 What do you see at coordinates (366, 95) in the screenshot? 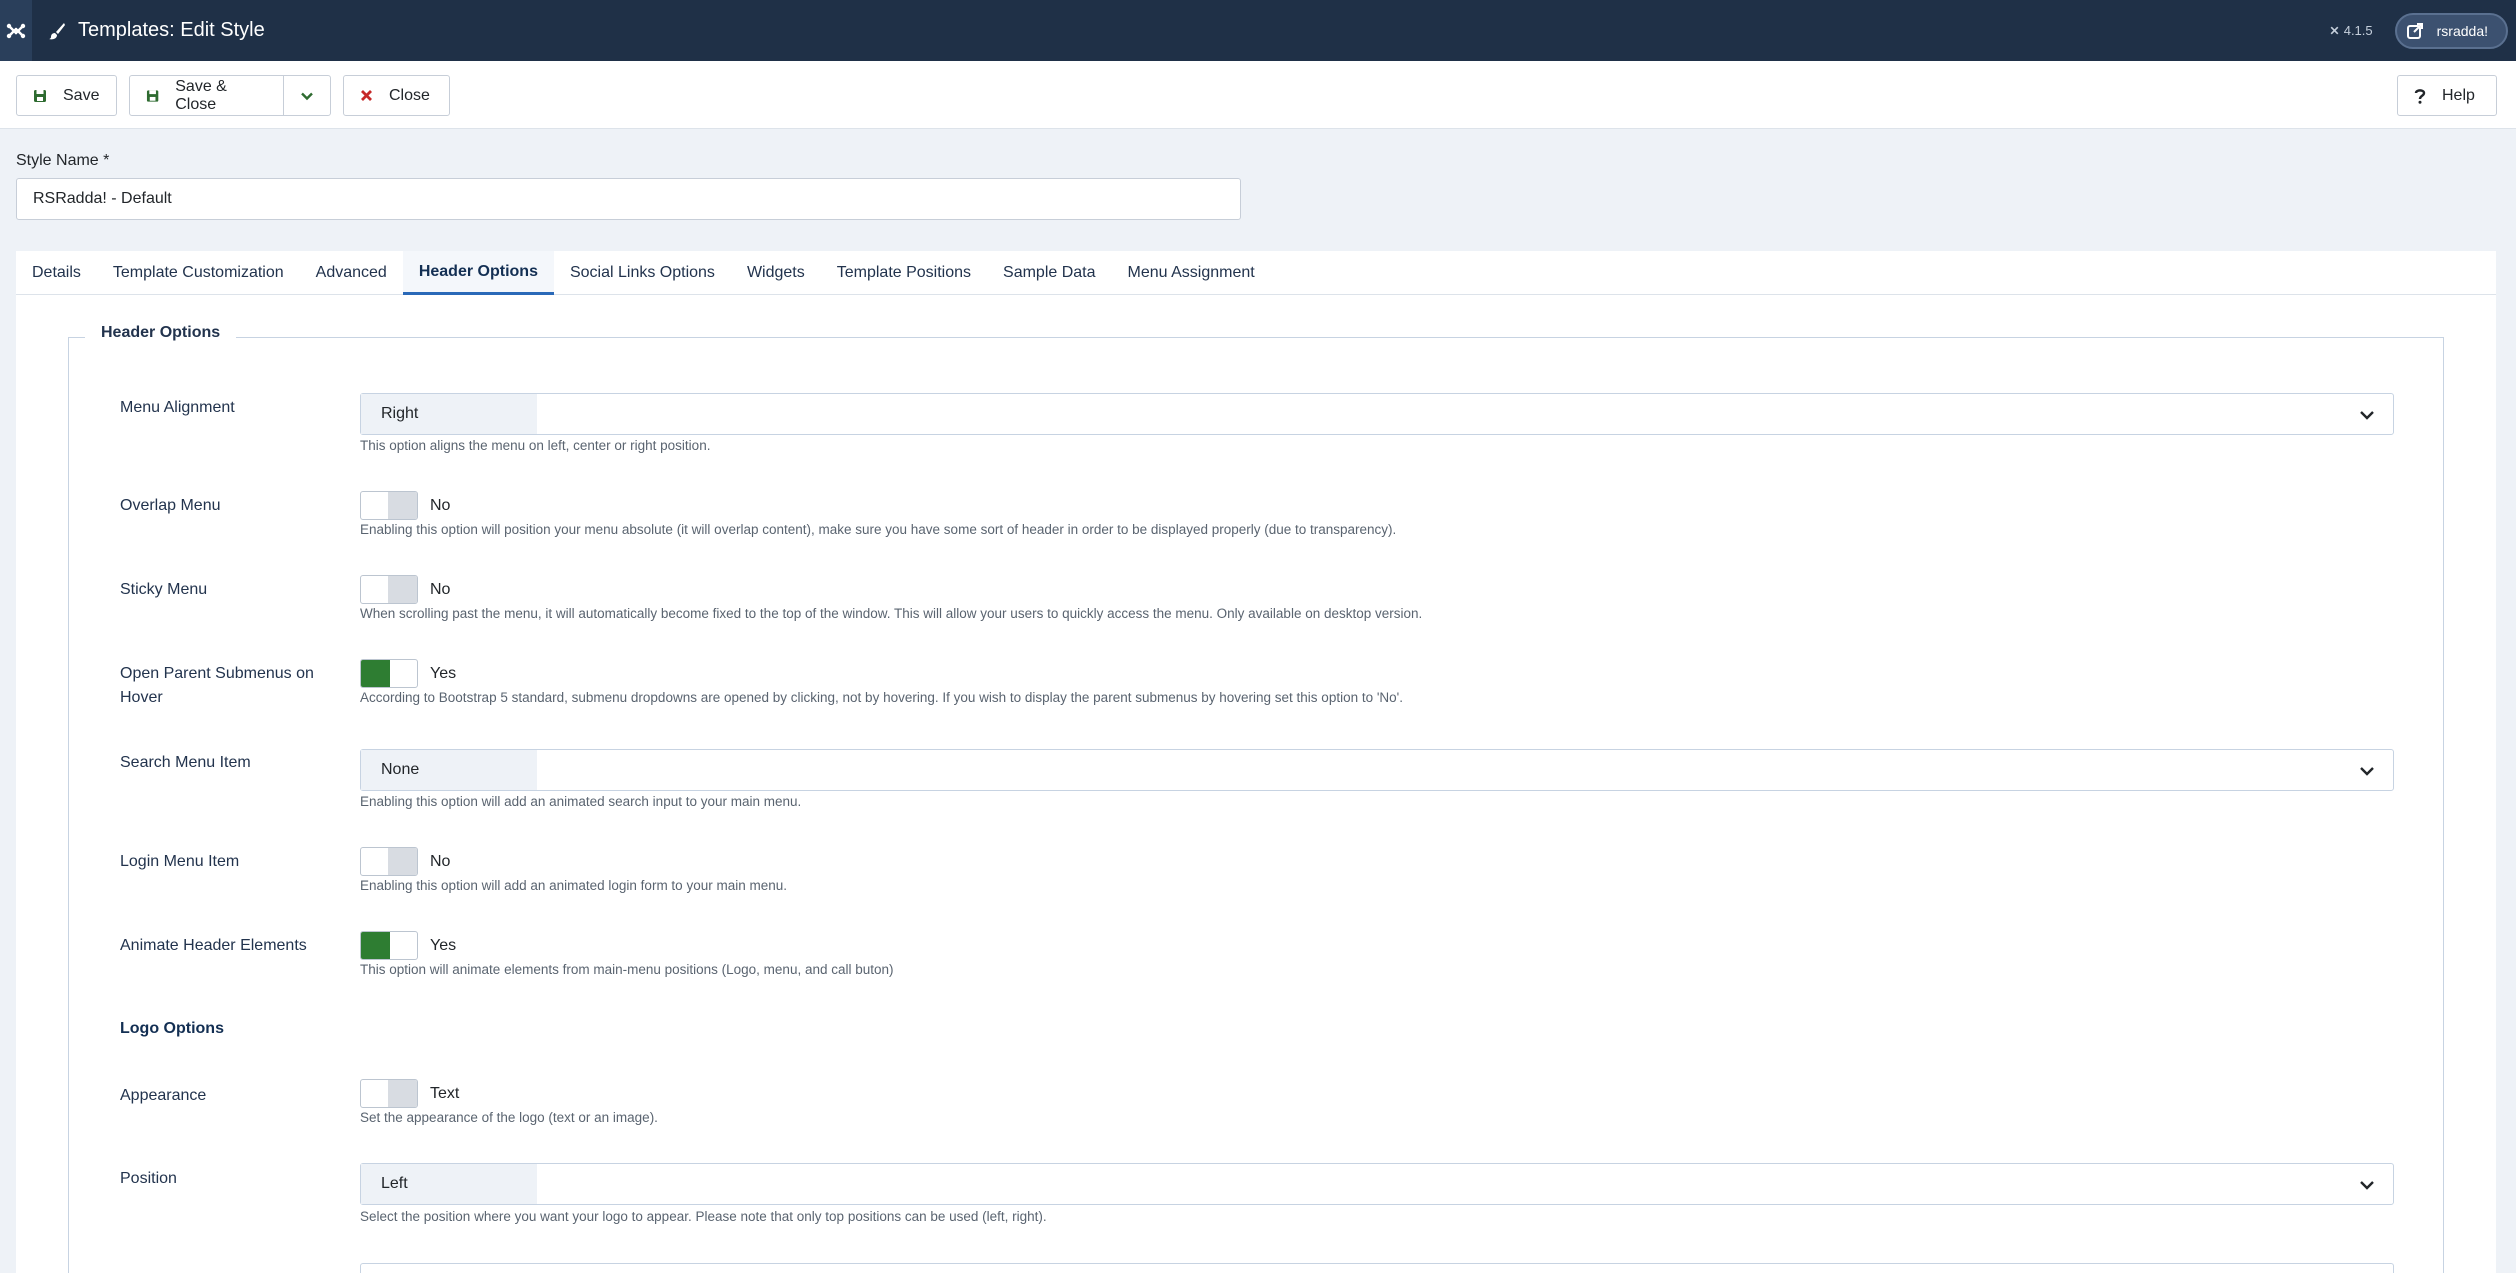
I see `close-icon` at bounding box center [366, 95].